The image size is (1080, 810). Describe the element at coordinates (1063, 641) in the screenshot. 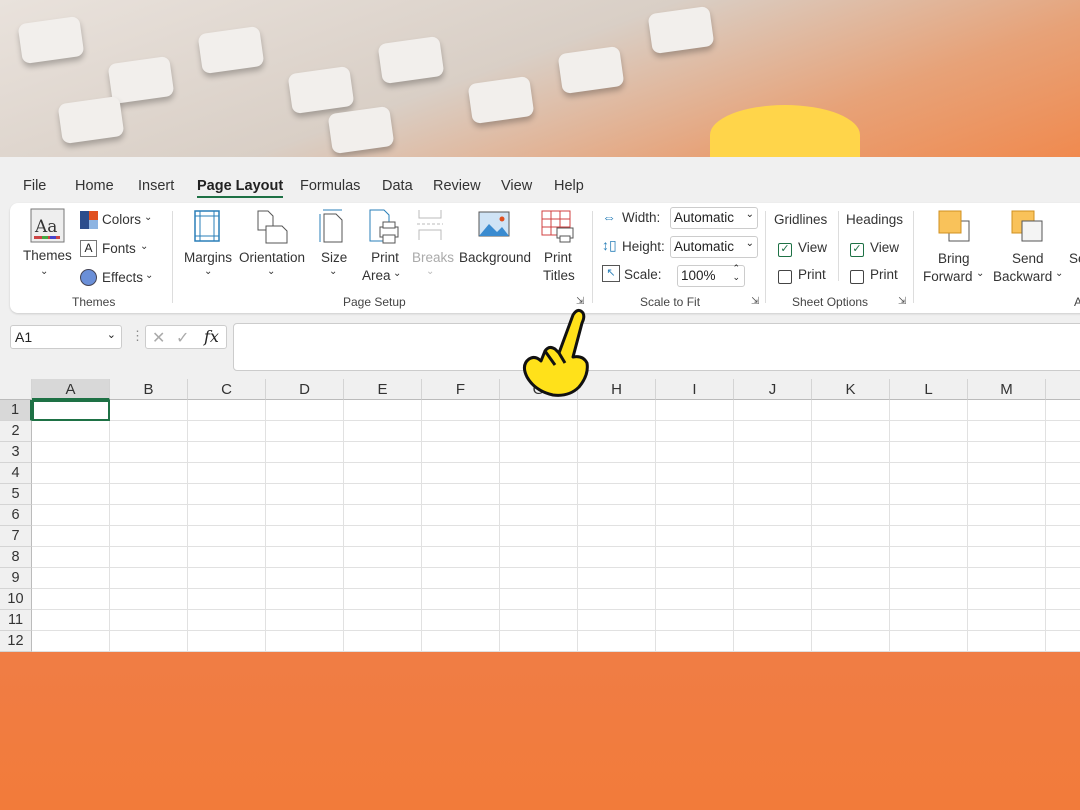

I see `cell-N12` at that location.